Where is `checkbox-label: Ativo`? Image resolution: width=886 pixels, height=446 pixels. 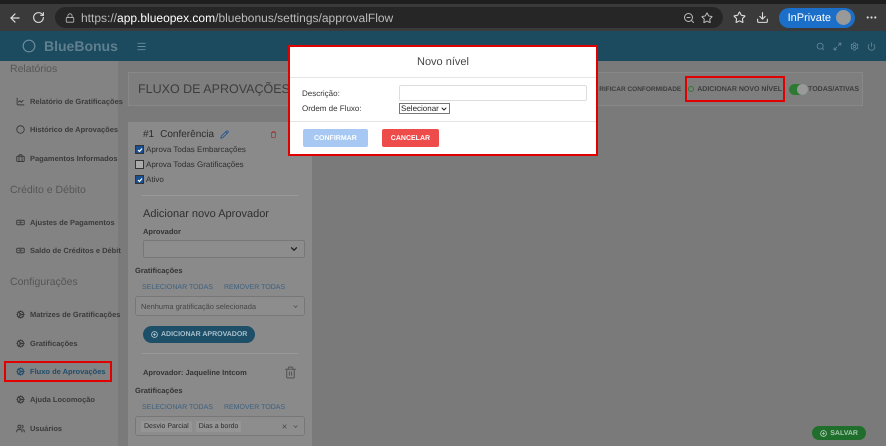
checkbox-label: Ativo is located at coordinates (155, 179).